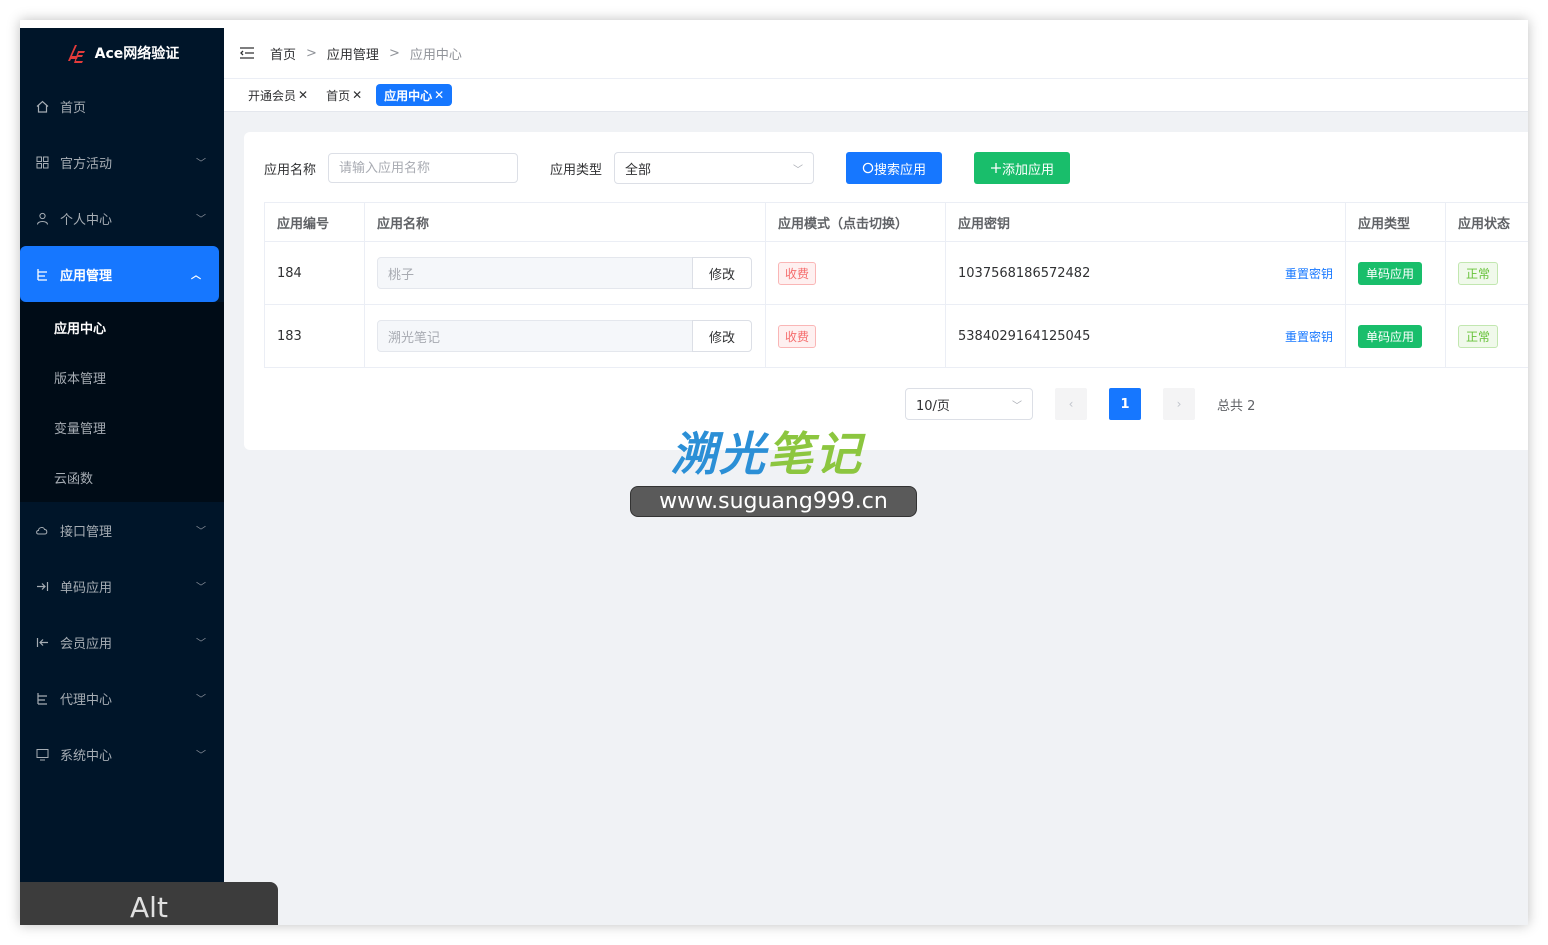  What do you see at coordinates (1125, 404) in the screenshot?
I see `page-number-button: 1` at bounding box center [1125, 404].